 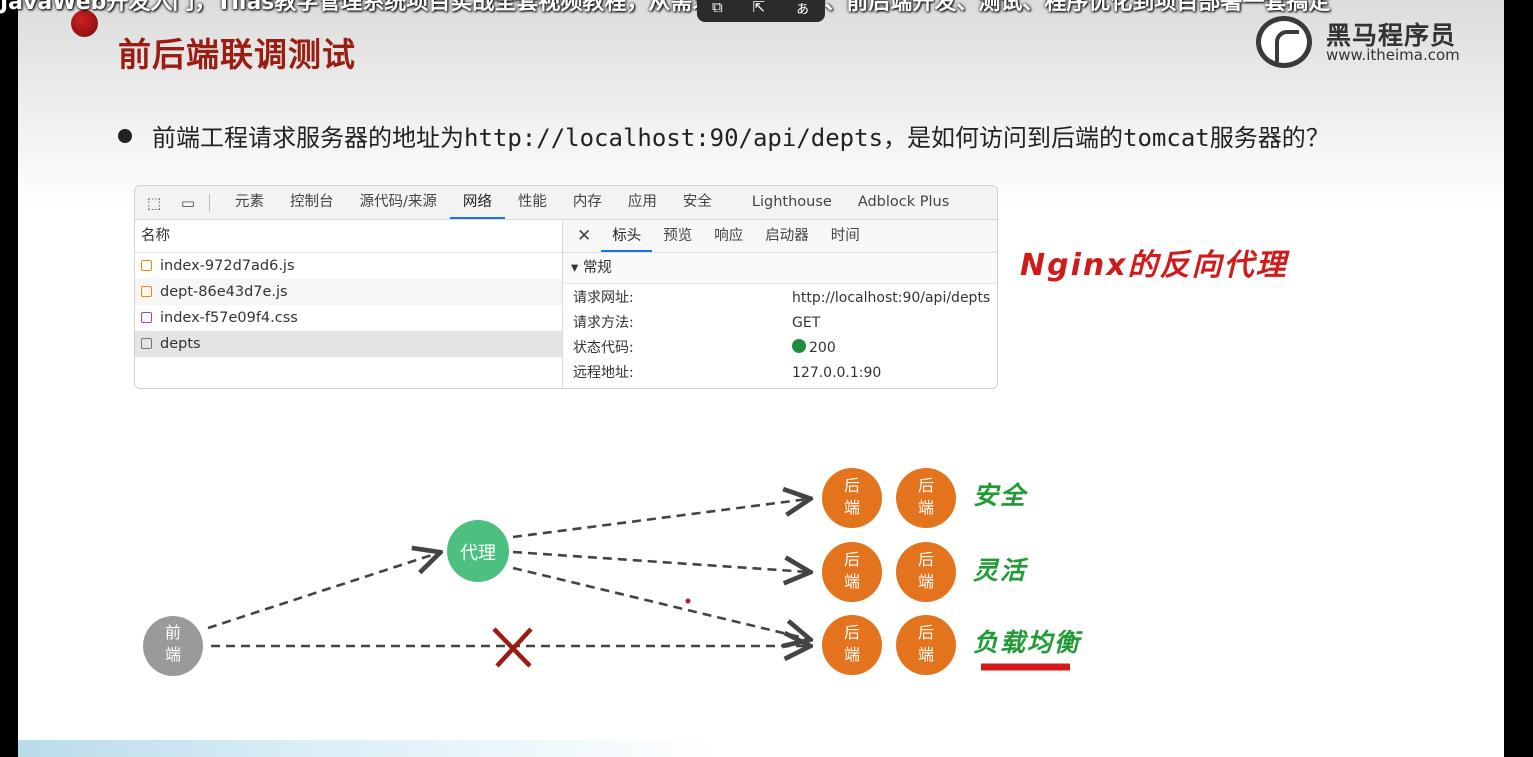 I want to click on proxy-label: 代理, so click(x=478, y=553).